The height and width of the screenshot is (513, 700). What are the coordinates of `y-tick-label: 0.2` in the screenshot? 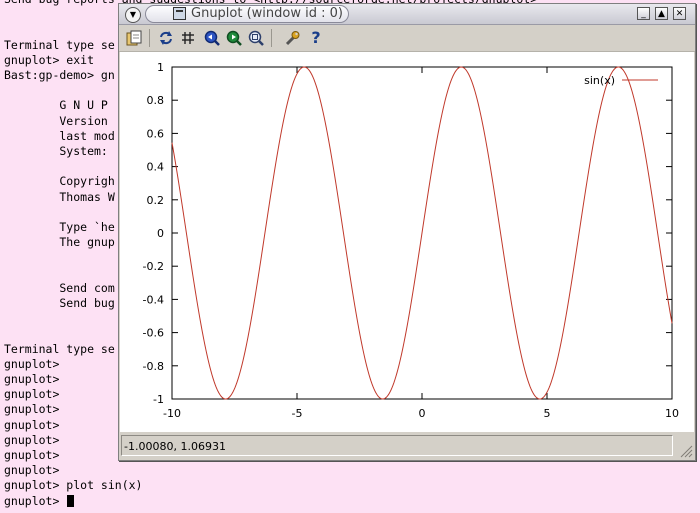 It's located at (156, 200).